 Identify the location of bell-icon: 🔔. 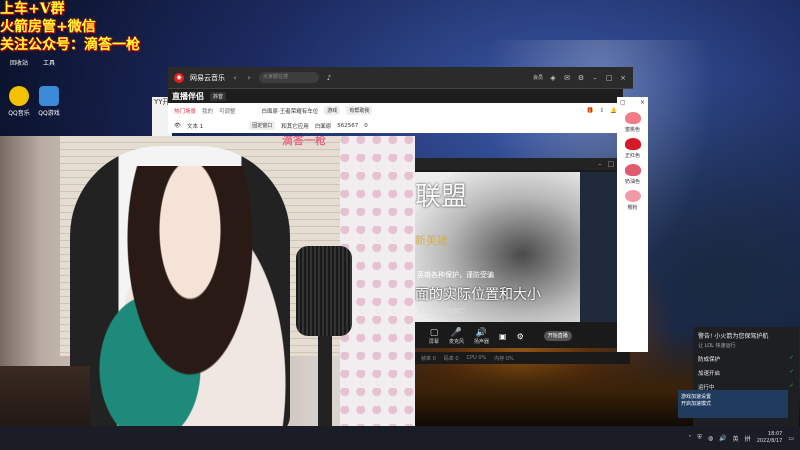
(613, 111).